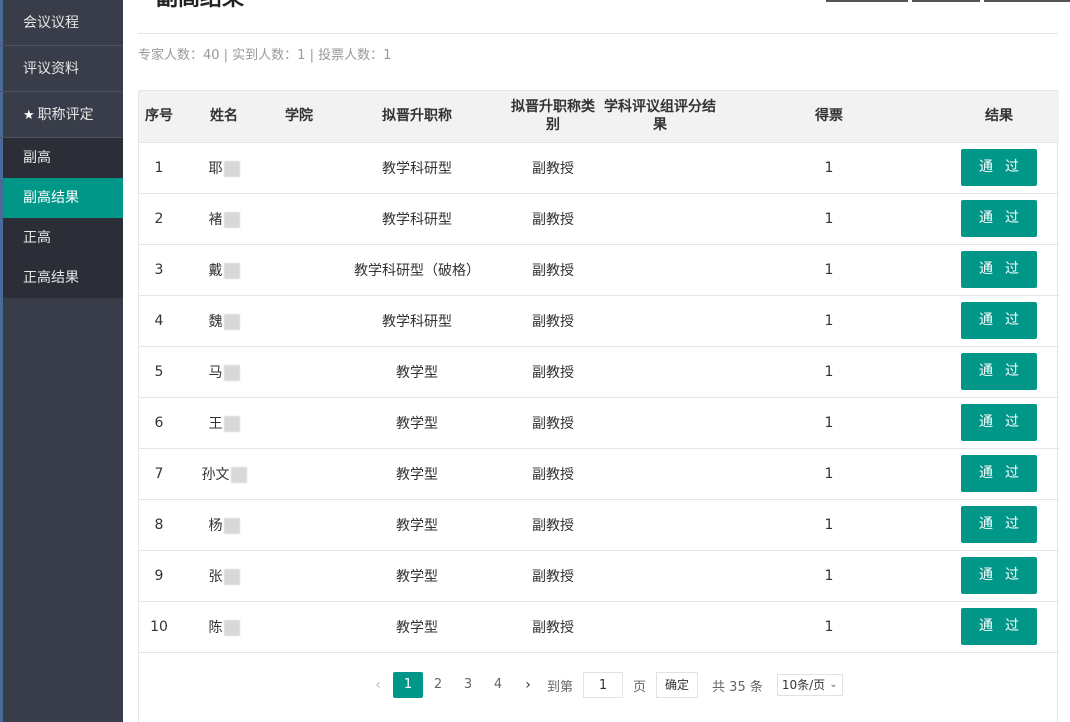 The width and height of the screenshot is (1070, 722). Describe the element at coordinates (417, 269) in the screenshot. I see `cell-title: 教学科研型（破格）` at that location.